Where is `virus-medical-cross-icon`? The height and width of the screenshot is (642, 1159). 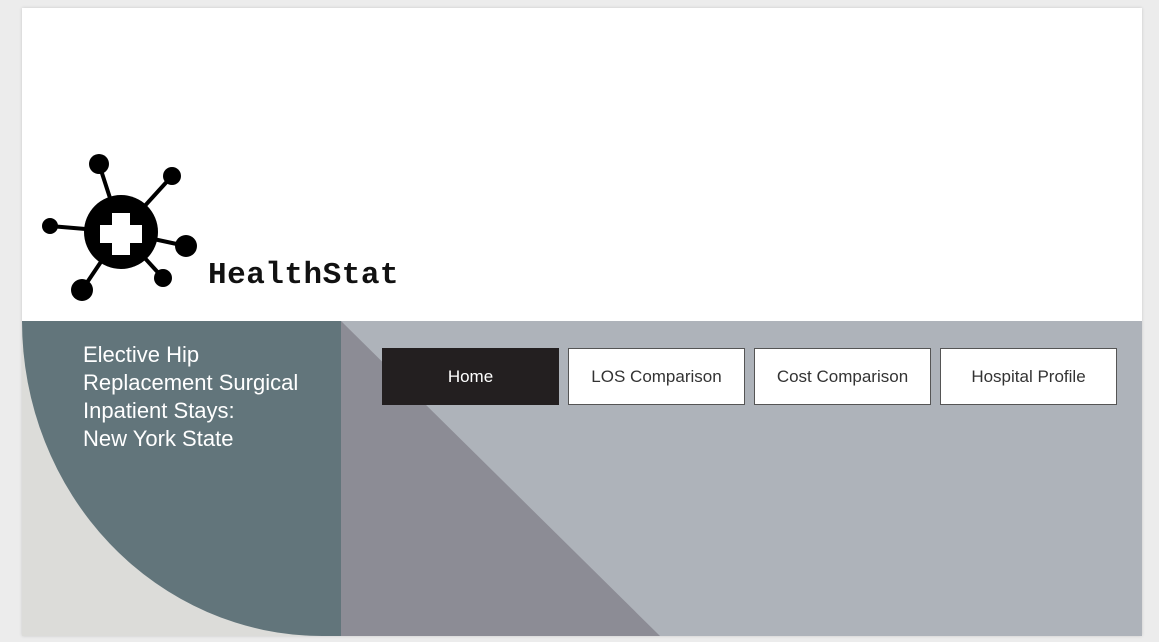 virus-medical-cross-icon is located at coordinates (119, 227).